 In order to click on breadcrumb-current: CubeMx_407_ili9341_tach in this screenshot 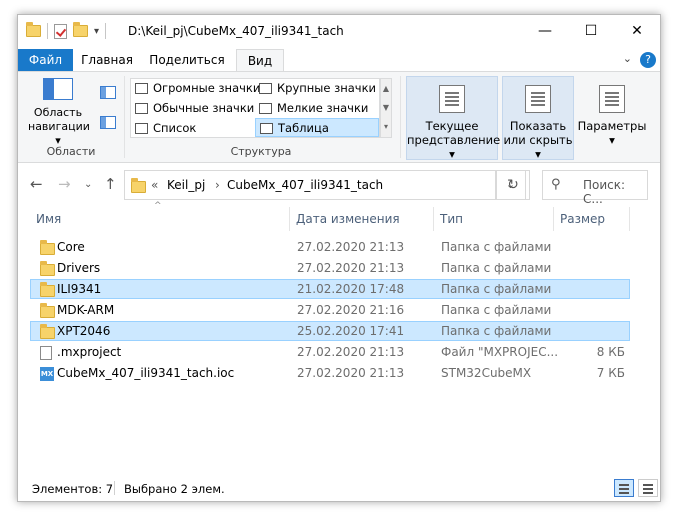, I will do `click(305, 185)`.